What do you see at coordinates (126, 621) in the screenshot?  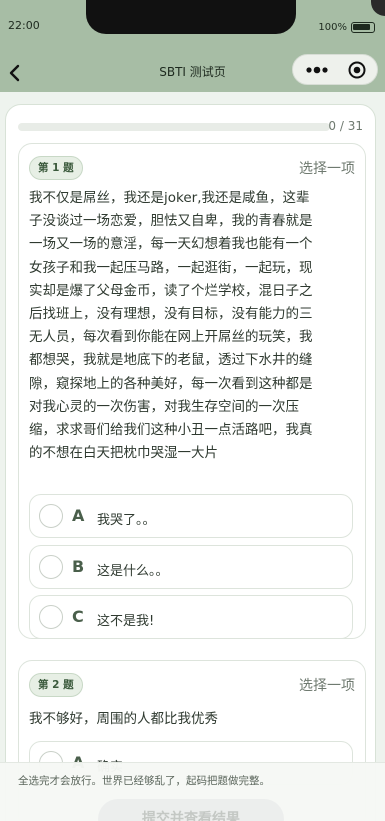 I see `option-text: 这不是我!` at bounding box center [126, 621].